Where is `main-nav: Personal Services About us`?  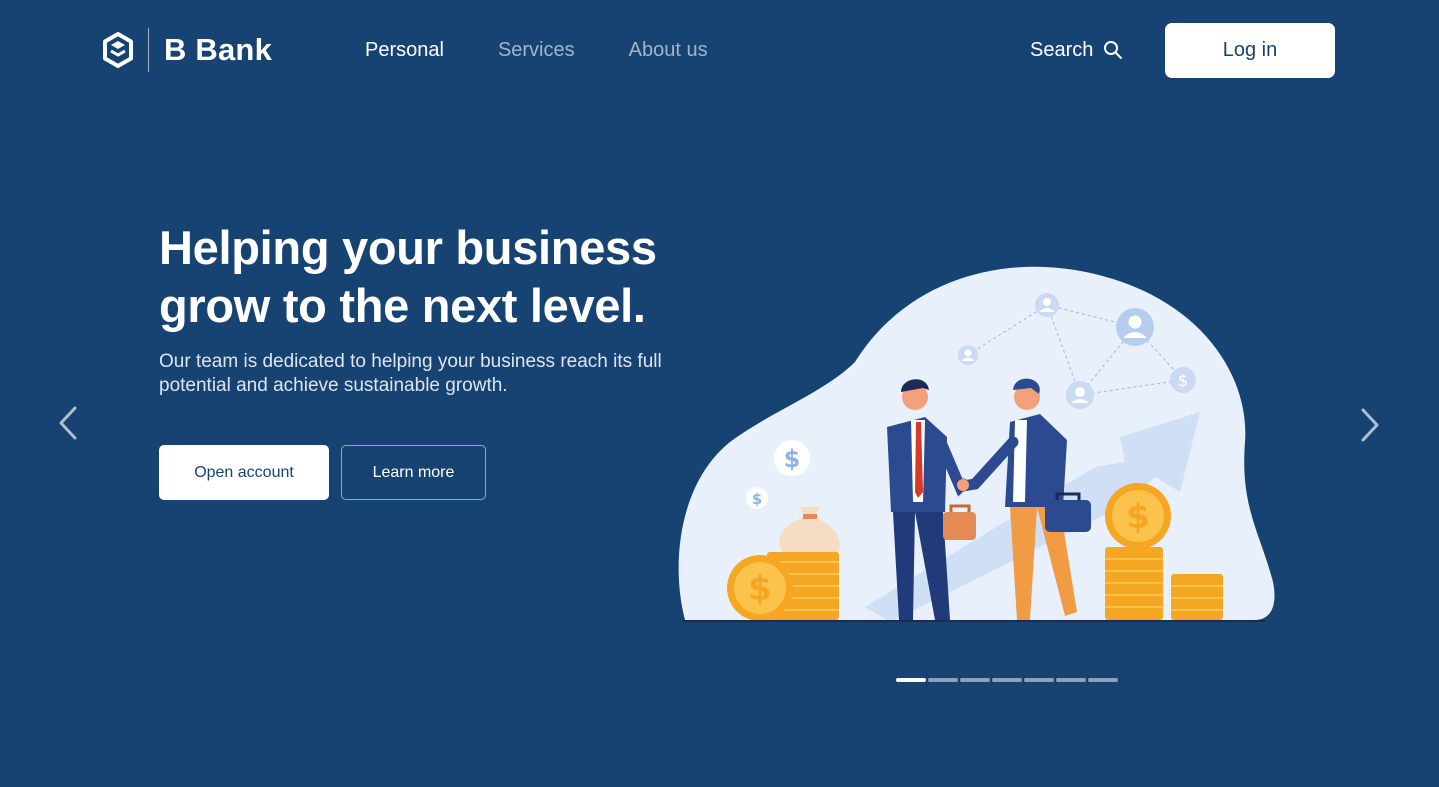
main-nav: Personal Services About us is located at coordinates (563, 50).